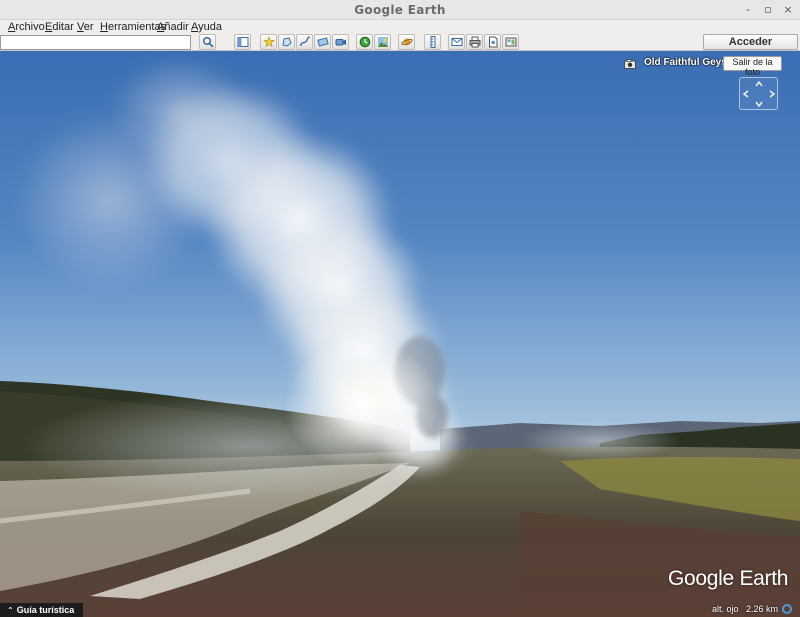  What do you see at coordinates (85, 27) in the screenshot?
I see `menu-ver: Ver` at bounding box center [85, 27].